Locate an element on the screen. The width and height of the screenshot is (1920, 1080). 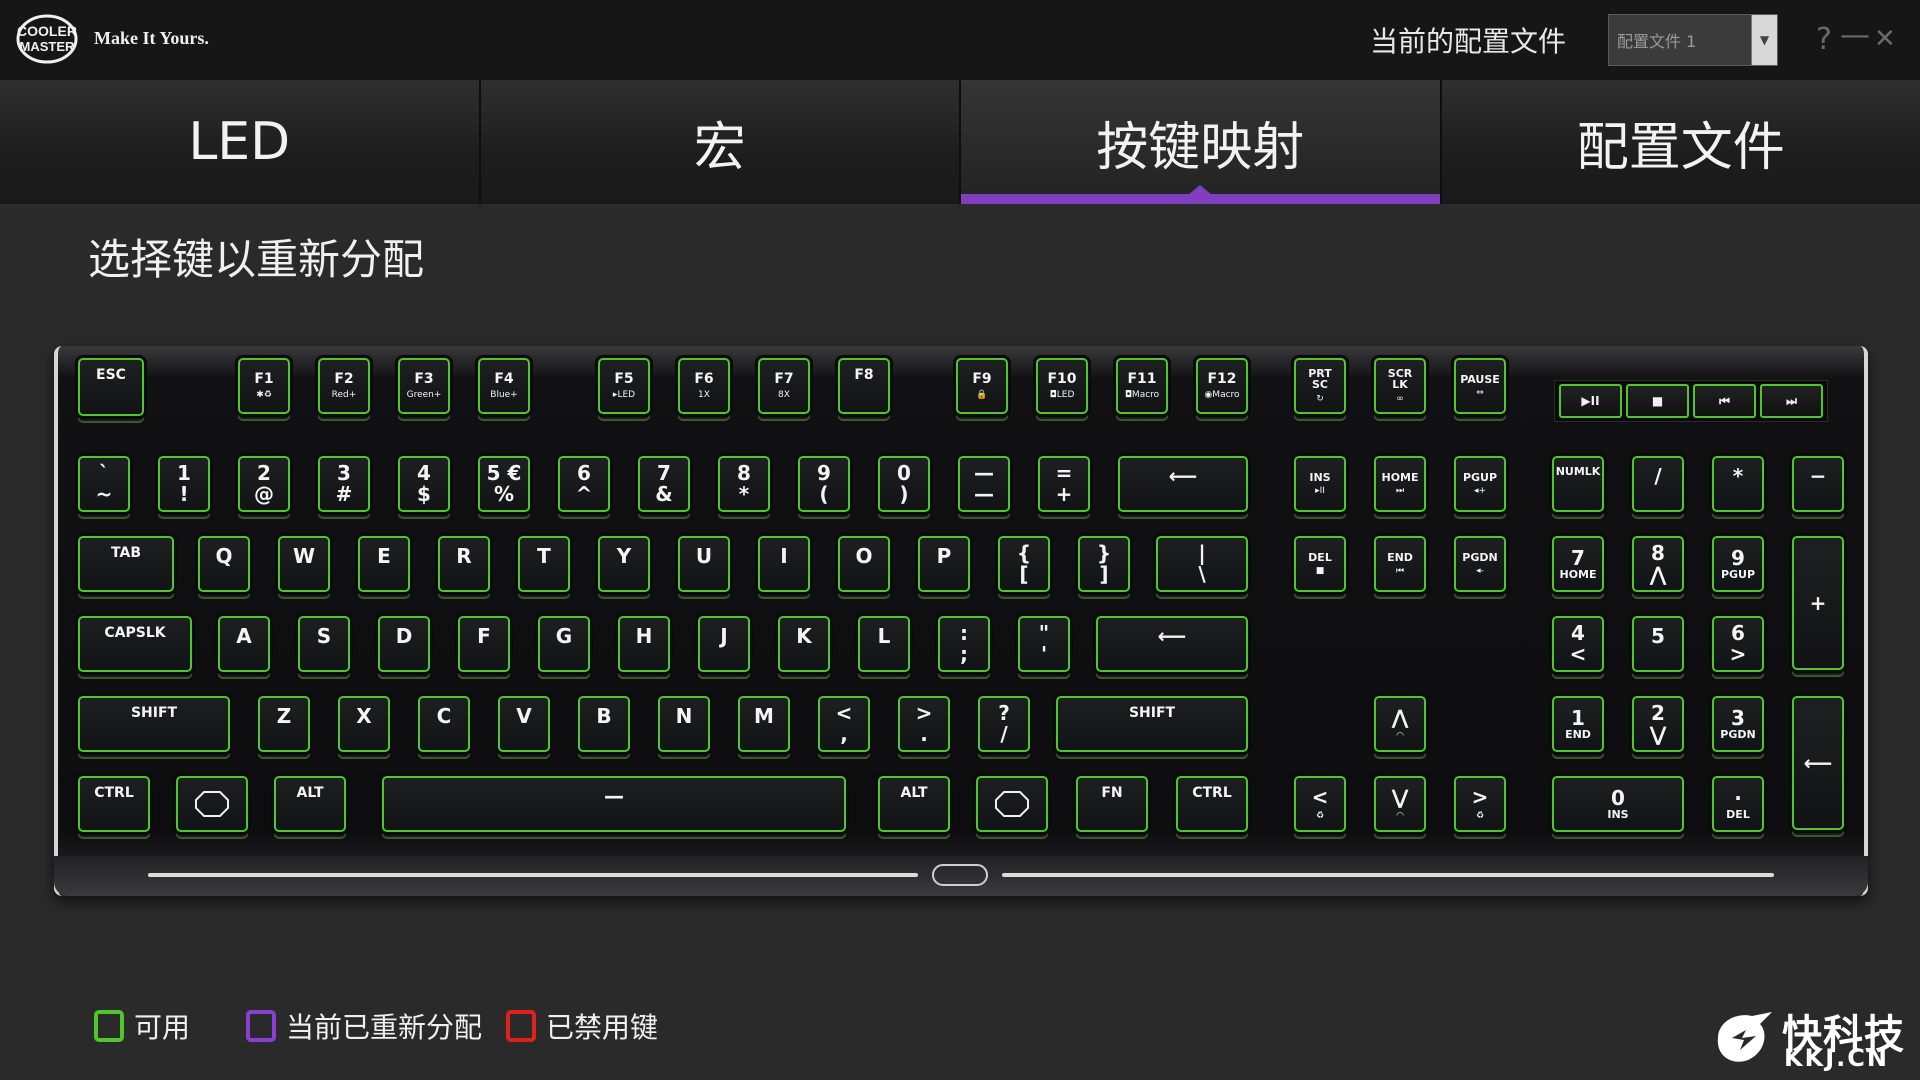
key-j: J is located at coordinates (724, 644).